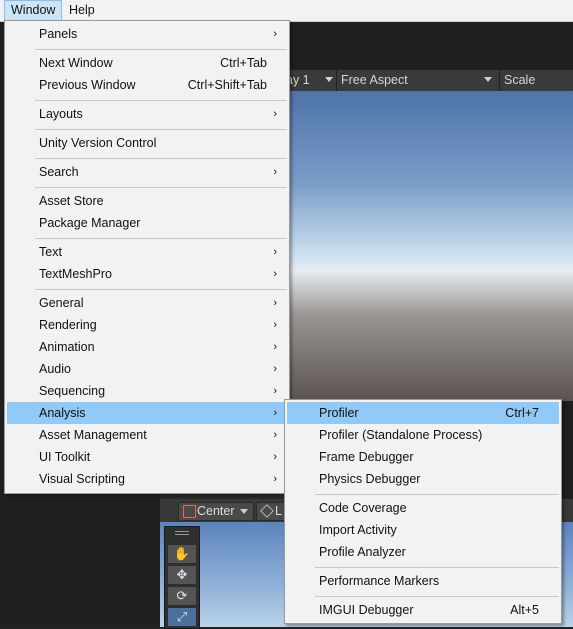 This screenshot has height=629, width=573. What do you see at coordinates (329, 79) in the screenshot?
I see `display-dropdown-arrow-icon` at bounding box center [329, 79].